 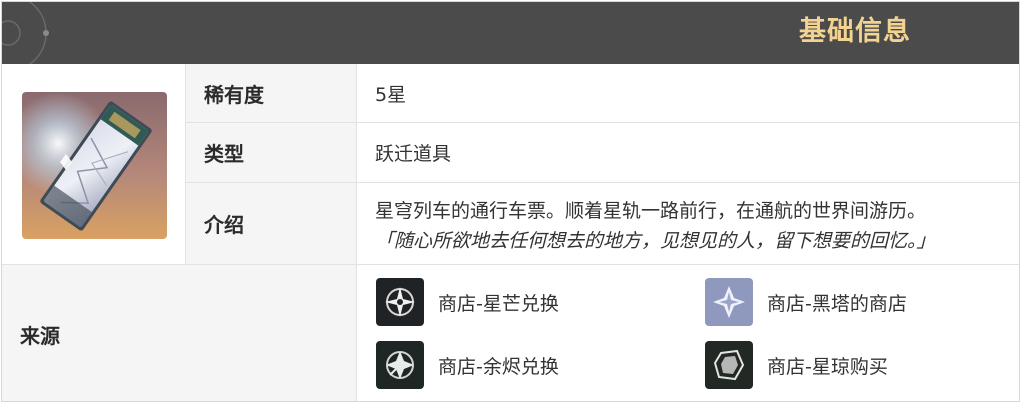 What do you see at coordinates (827, 366) in the screenshot?
I see `source-item-label: 商店-星琼购买` at bounding box center [827, 366].